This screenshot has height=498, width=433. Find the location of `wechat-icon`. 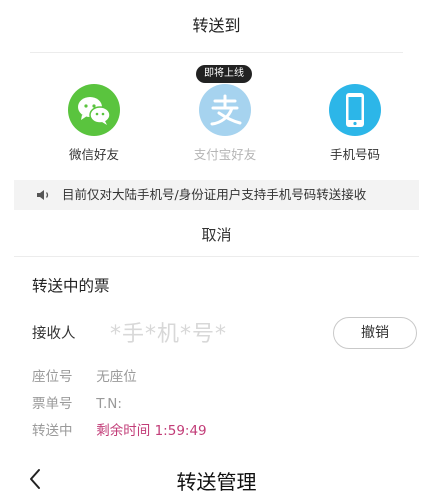

wechat-icon is located at coordinates (94, 110).